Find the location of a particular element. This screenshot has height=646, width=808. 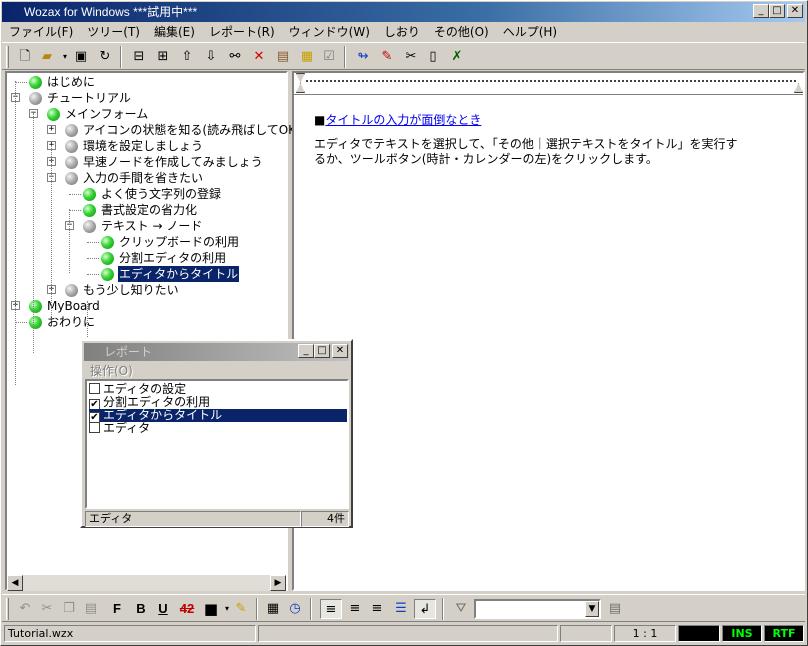

tree-node-label: アイコンの状態を知る(読み飛ばしてOK) is located at coordinates (192, 130).